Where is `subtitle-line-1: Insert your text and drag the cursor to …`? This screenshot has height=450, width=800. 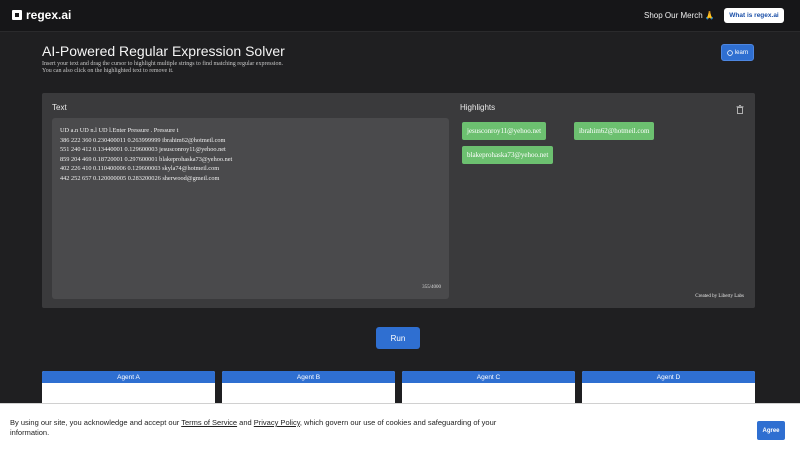
subtitle-line-1: Insert your text and drag the cursor to … is located at coordinates (162, 64).